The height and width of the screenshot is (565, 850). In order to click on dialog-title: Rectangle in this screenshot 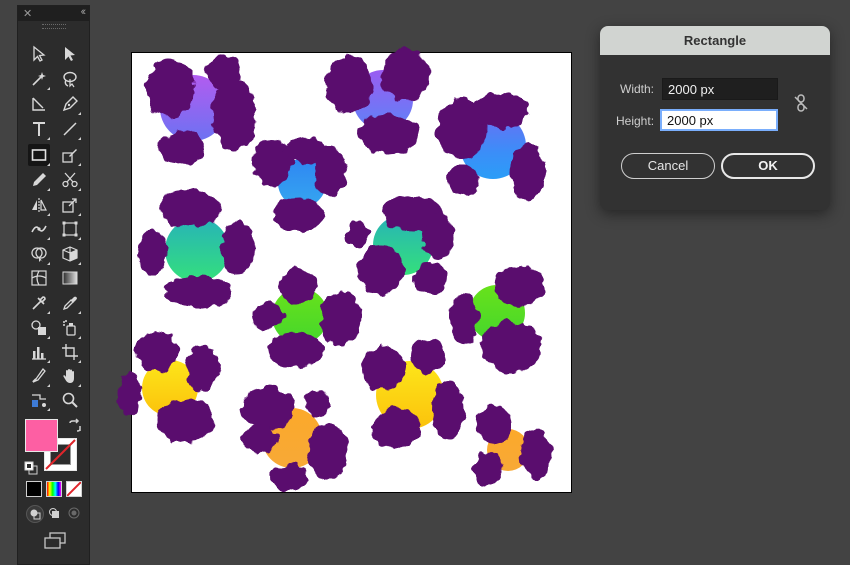, I will do `click(715, 40)`.